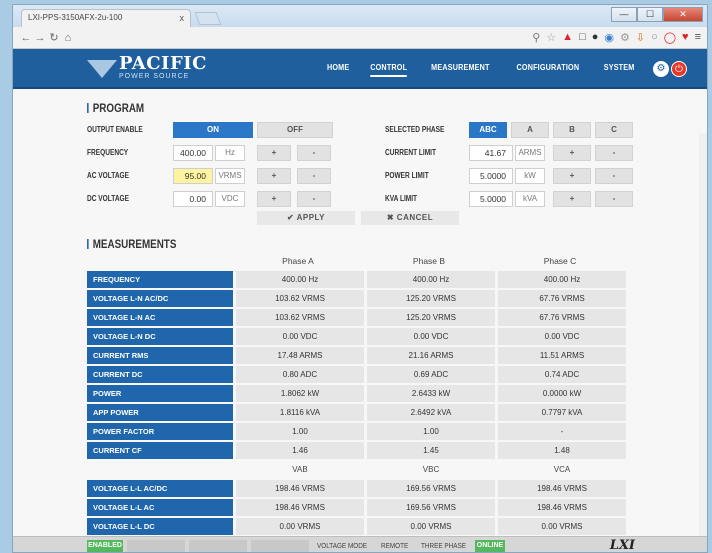 The image size is (712, 553). I want to click on phase-c-header: Phase C, so click(560, 261).